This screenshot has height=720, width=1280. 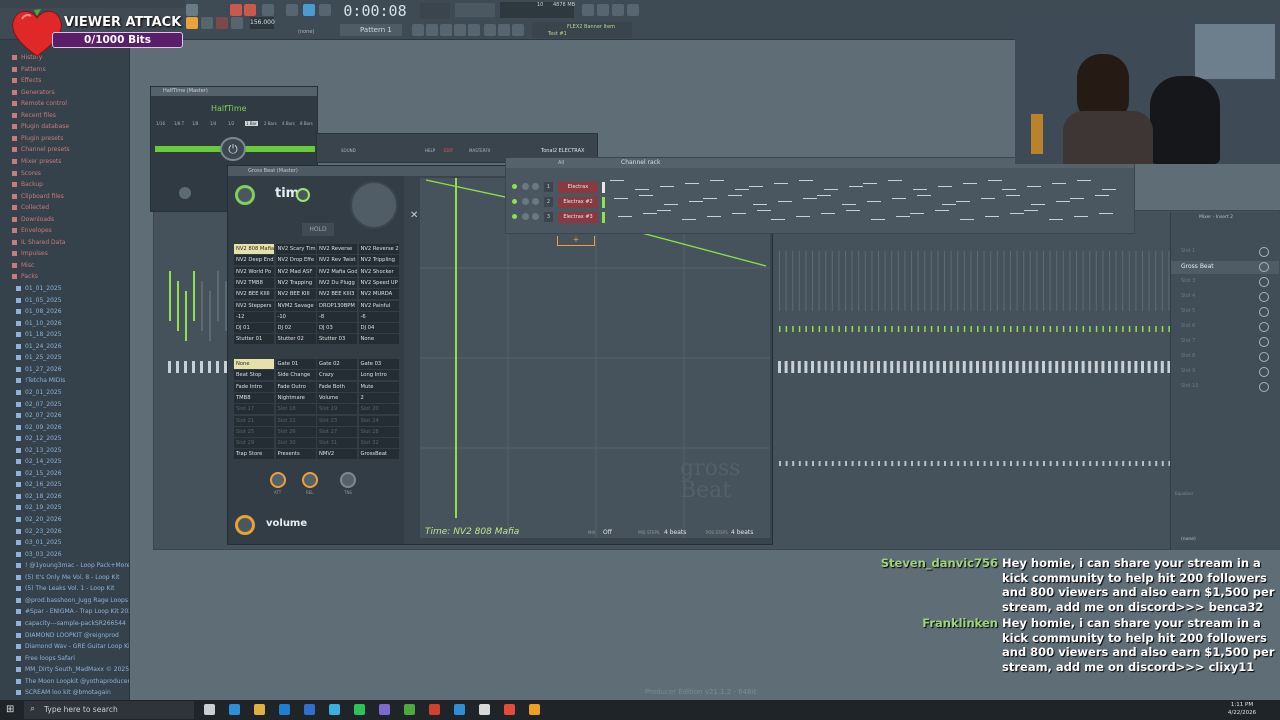 I want to click on pos-steps-value: 4 beats, so click(x=742, y=532).